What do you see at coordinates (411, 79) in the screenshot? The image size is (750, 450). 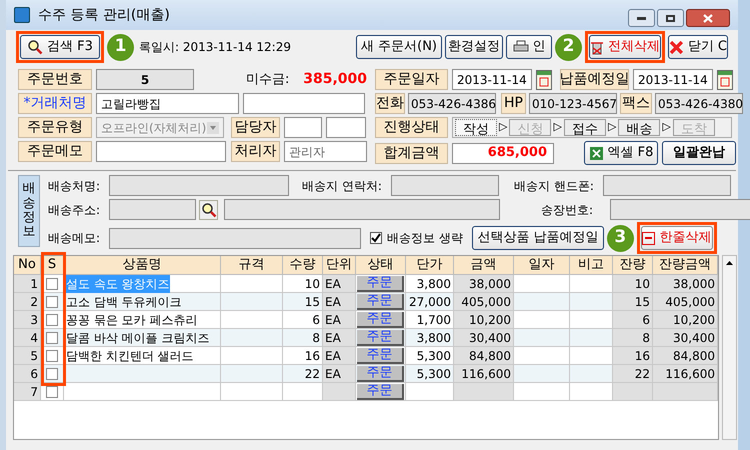 I see `field-label: 주문일자` at bounding box center [411, 79].